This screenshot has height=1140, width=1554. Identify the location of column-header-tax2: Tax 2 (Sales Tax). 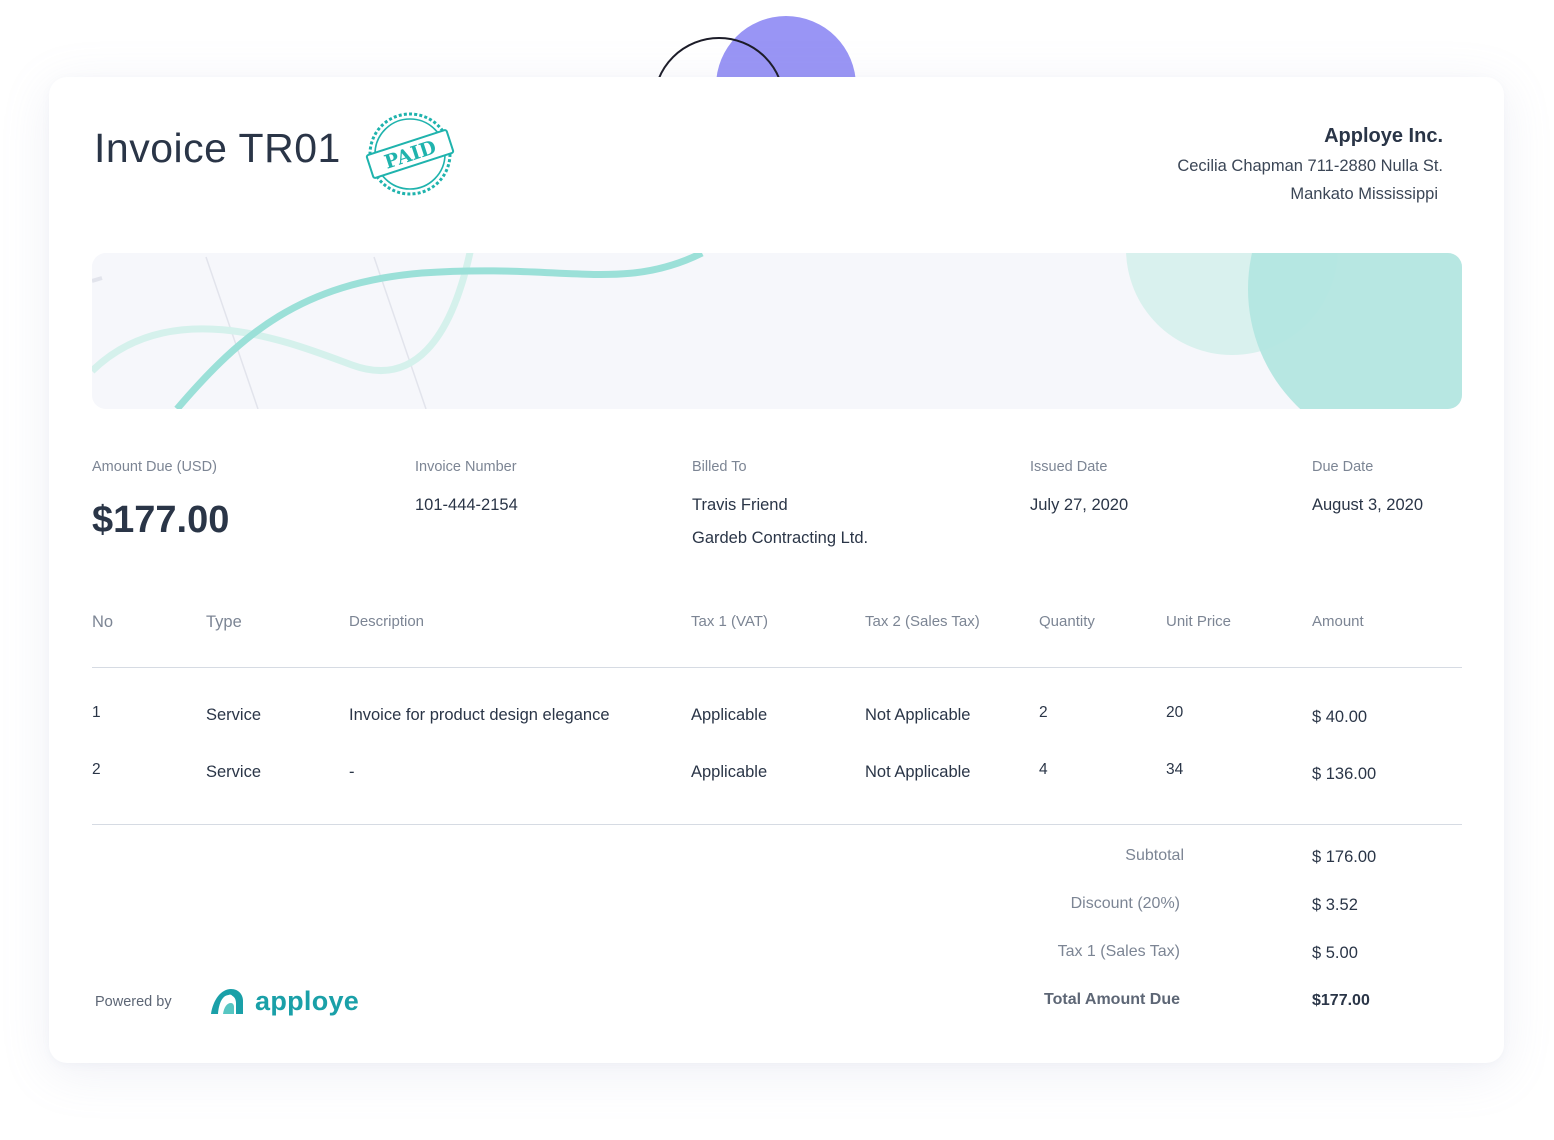
(922, 621).